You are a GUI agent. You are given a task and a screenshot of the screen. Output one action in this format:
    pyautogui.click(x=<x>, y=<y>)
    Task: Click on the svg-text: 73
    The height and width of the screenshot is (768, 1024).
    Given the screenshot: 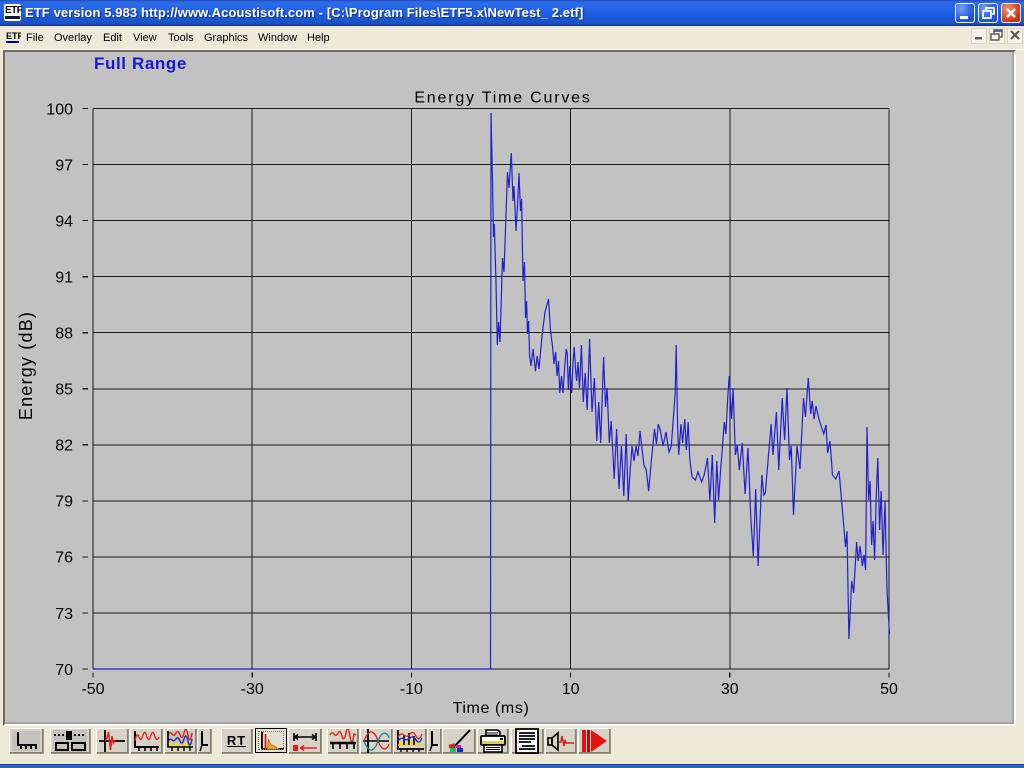 What is the action you would take?
    pyautogui.click(x=64, y=614)
    